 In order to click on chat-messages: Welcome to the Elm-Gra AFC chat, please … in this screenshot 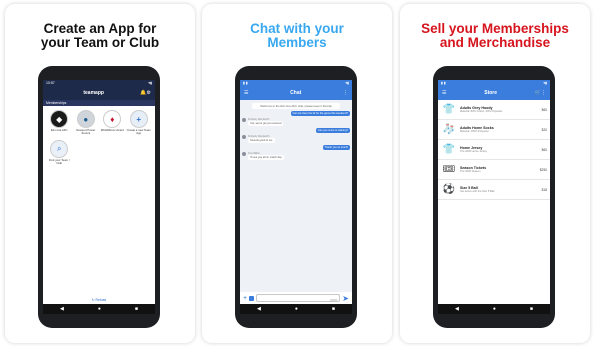, I will do `click(296, 196)`.